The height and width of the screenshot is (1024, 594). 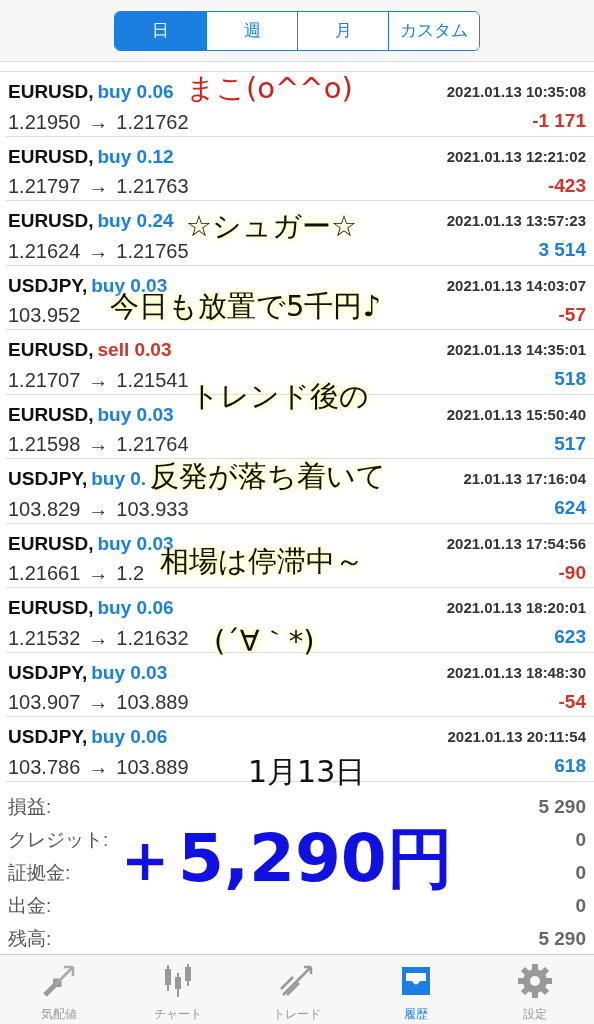 What do you see at coordinates (44, 380) in the screenshot?
I see `open-price: 1.21707` at bounding box center [44, 380].